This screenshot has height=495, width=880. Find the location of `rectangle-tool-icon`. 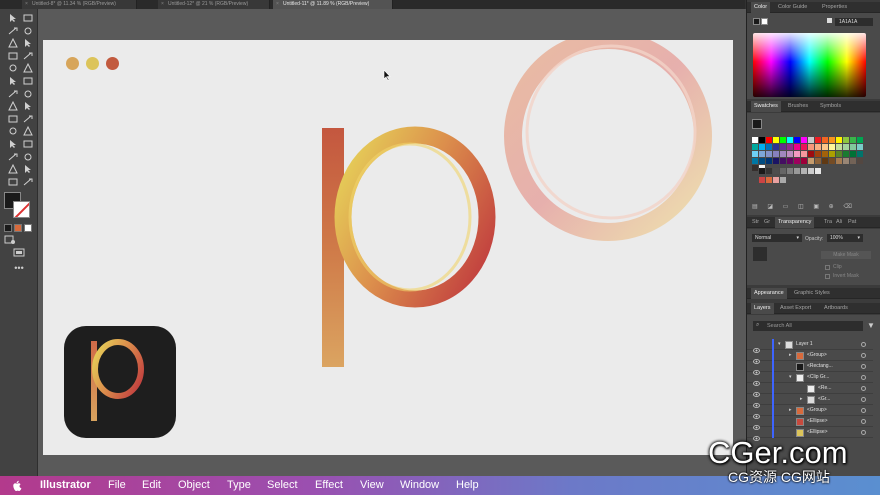

rectangle-tool-icon is located at coordinates (13, 68).